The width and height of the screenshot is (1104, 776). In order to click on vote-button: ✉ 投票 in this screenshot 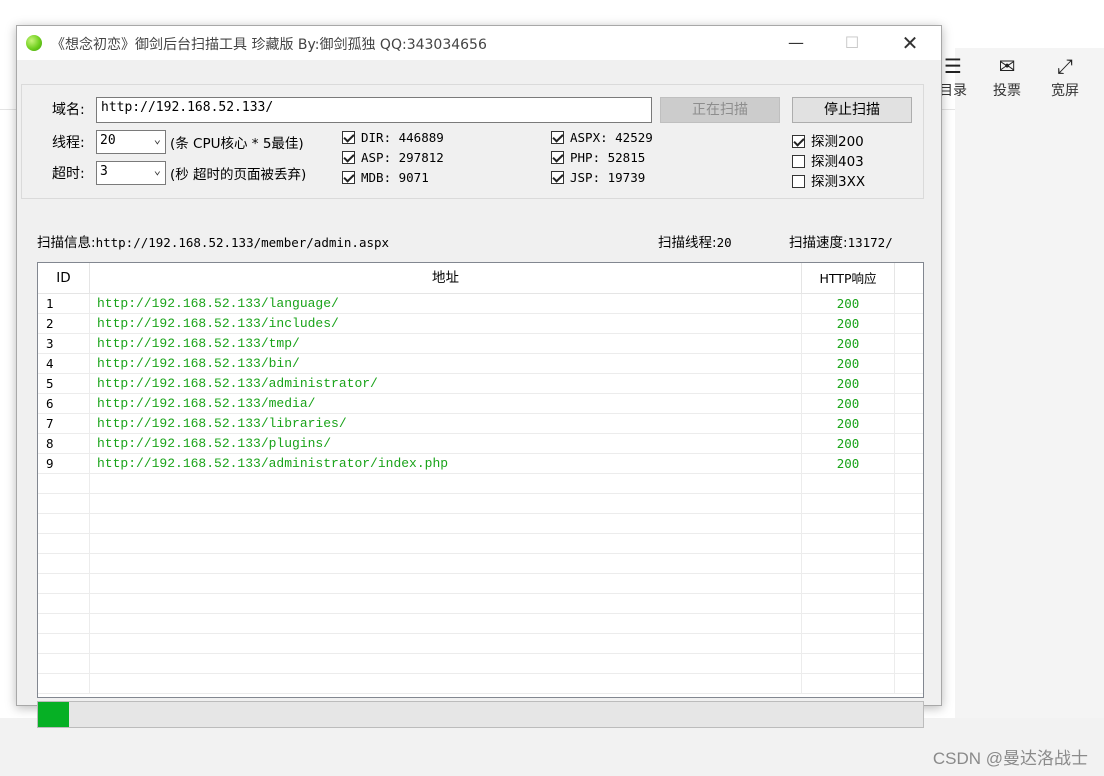, I will do `click(1007, 76)`.